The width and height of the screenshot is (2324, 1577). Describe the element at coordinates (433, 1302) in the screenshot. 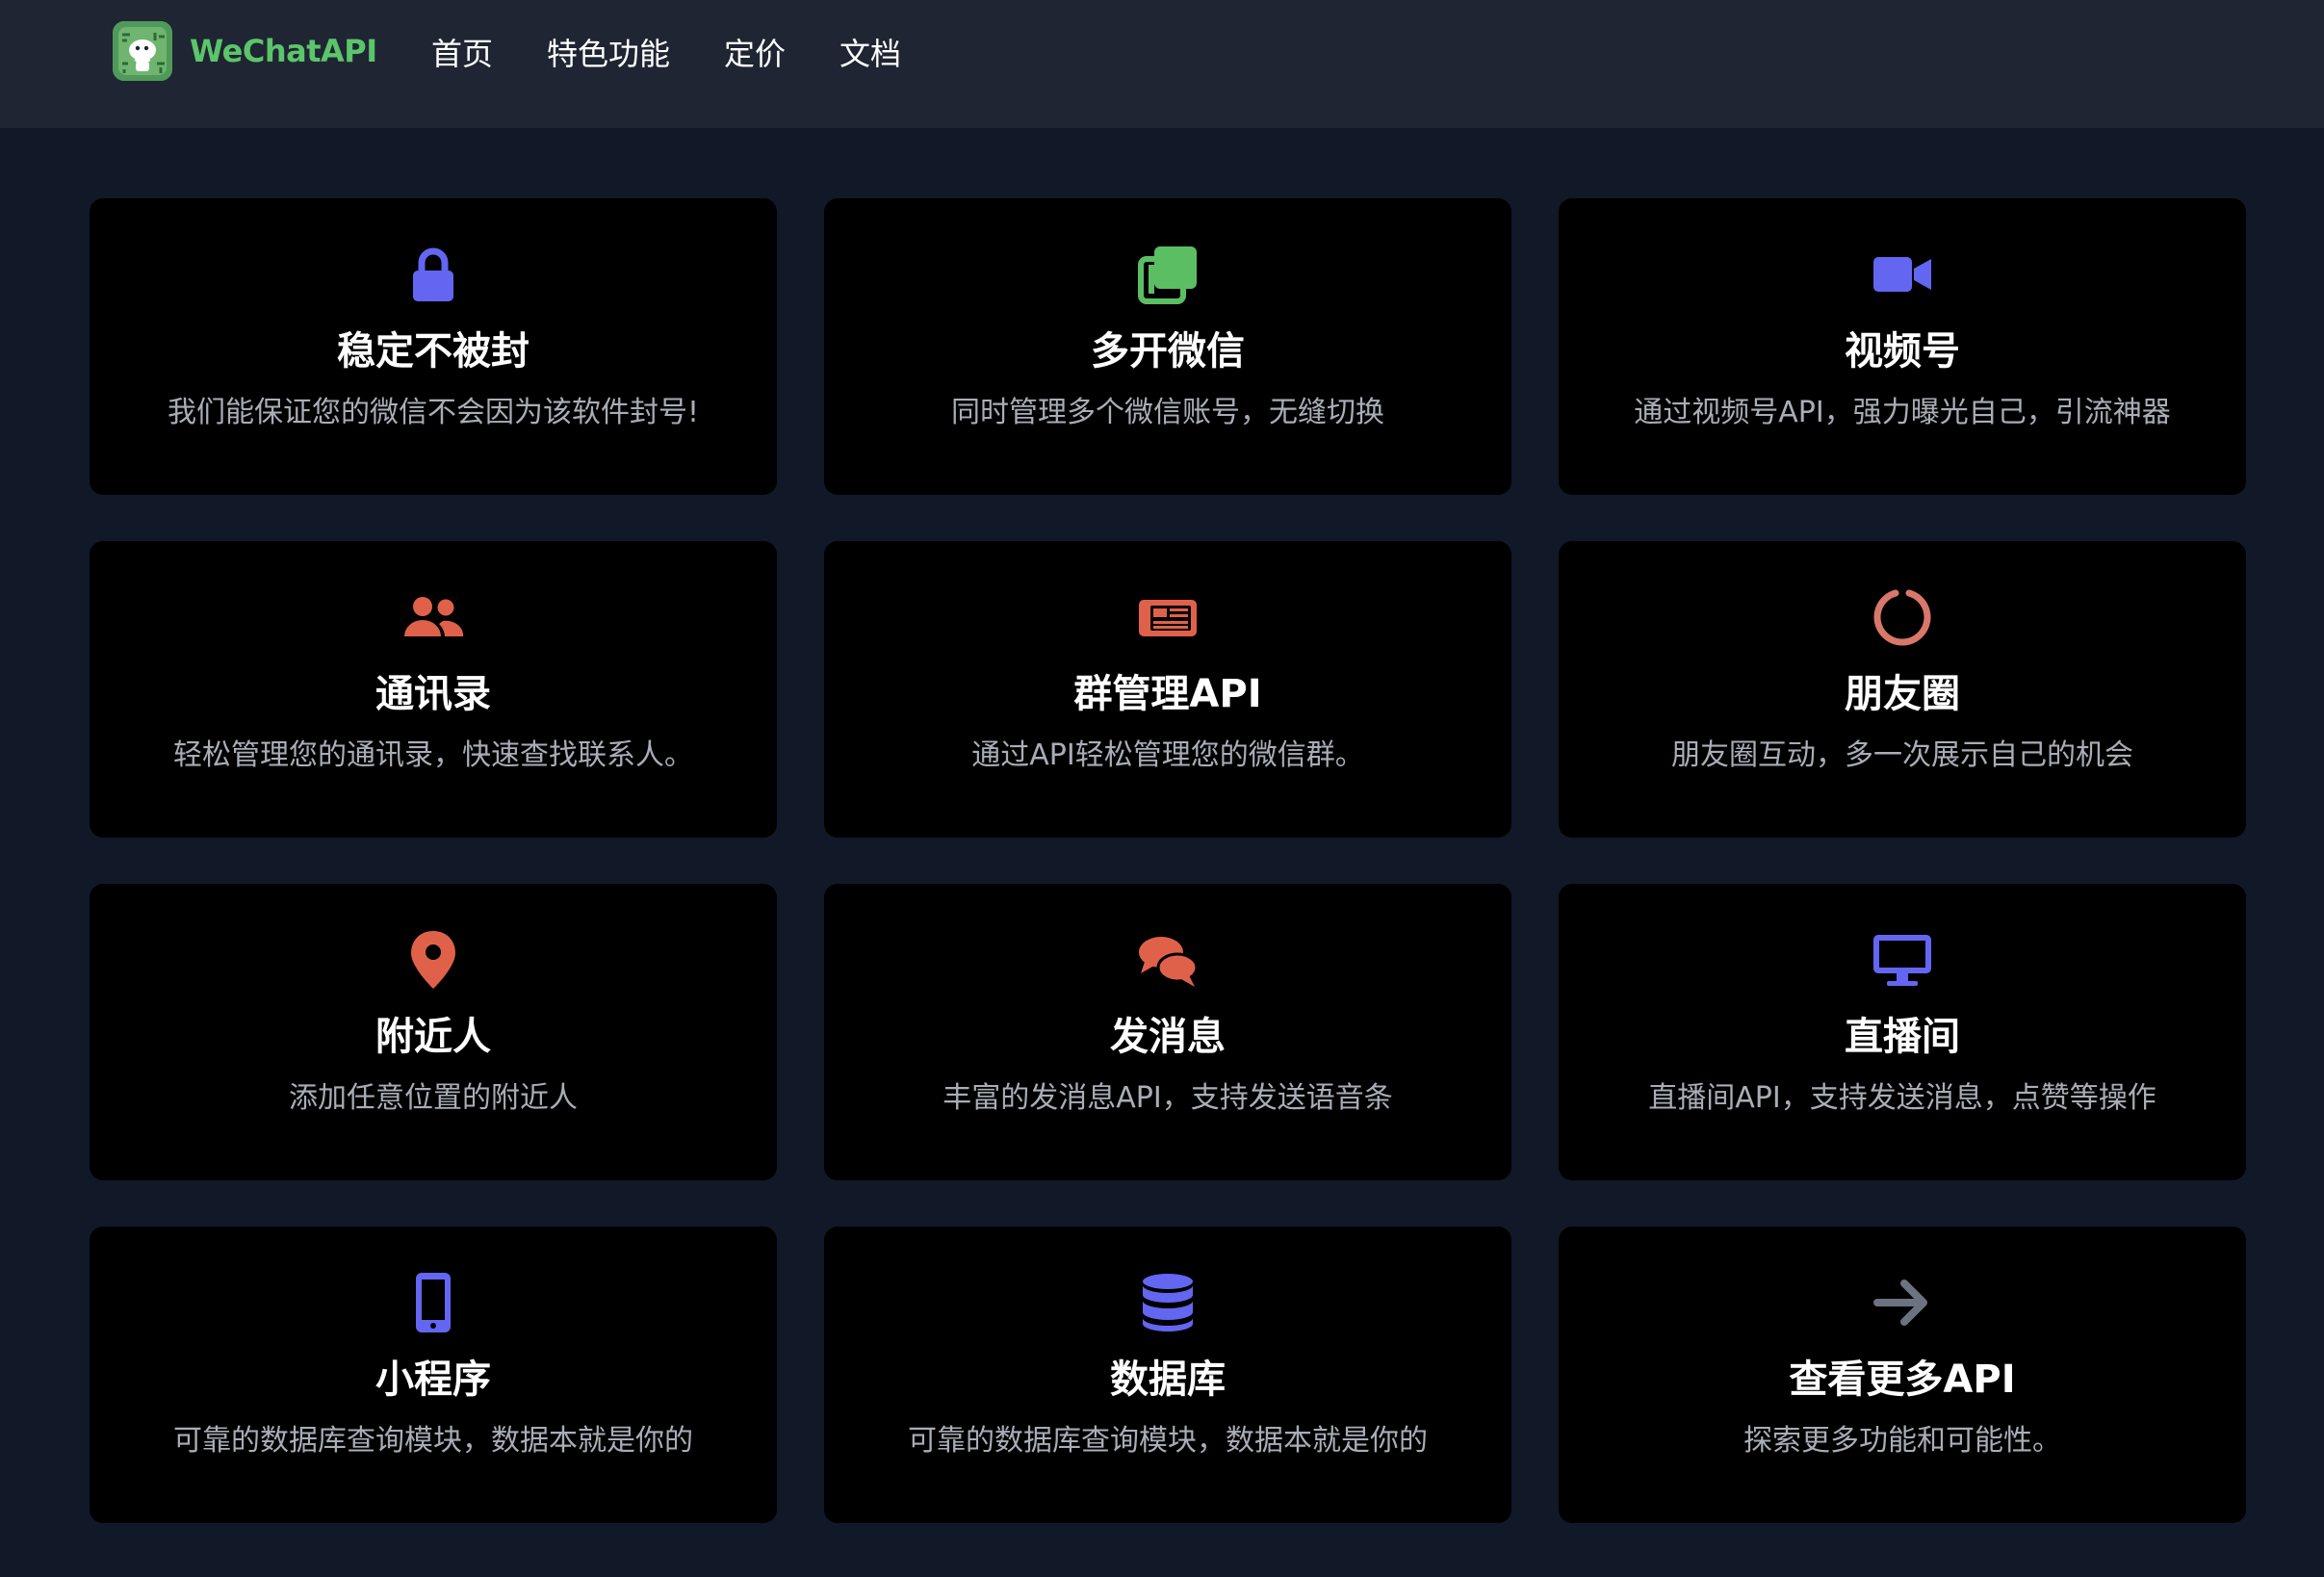

I see `mobile-icon` at that location.